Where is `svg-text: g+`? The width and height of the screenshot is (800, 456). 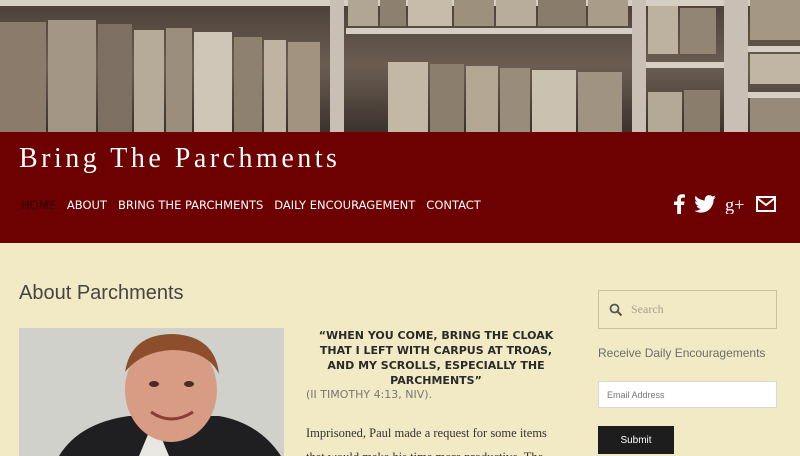
svg-text: g+ is located at coordinates (735, 204).